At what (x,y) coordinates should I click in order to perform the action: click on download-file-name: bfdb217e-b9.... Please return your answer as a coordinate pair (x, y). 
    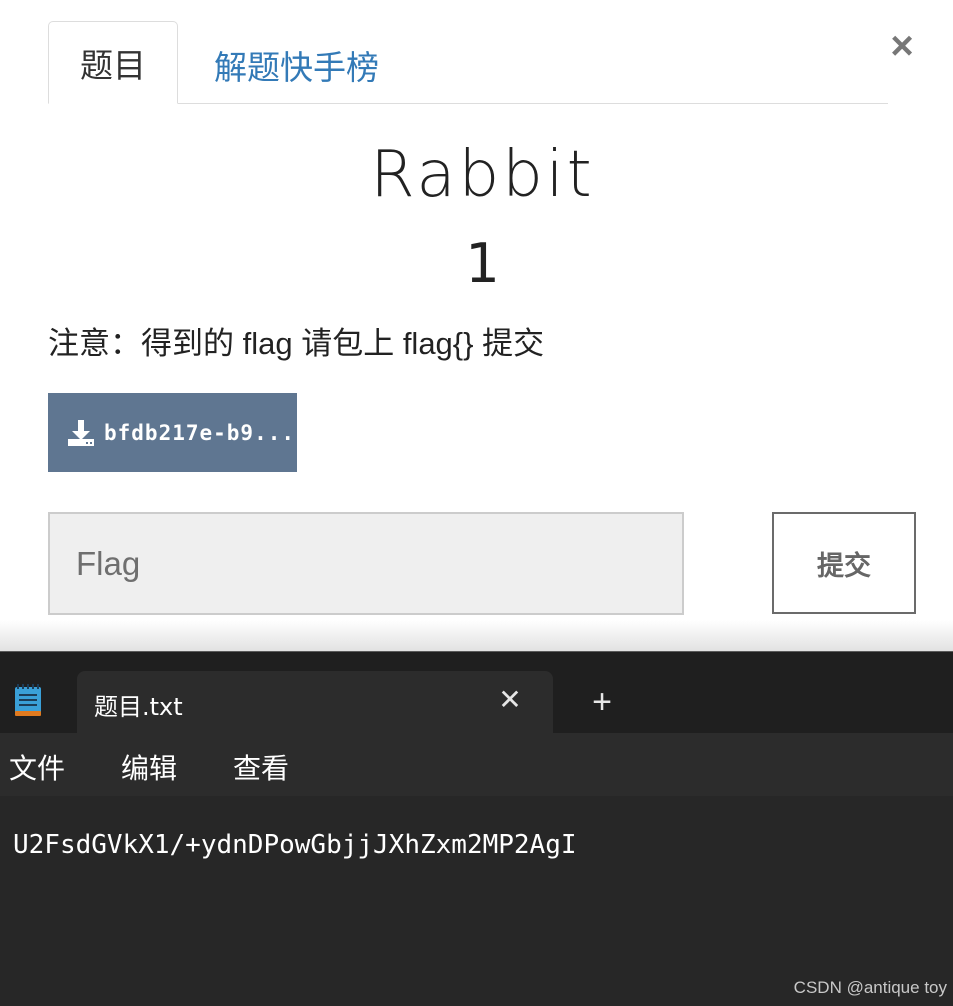
    Looking at the image, I should click on (200, 432).